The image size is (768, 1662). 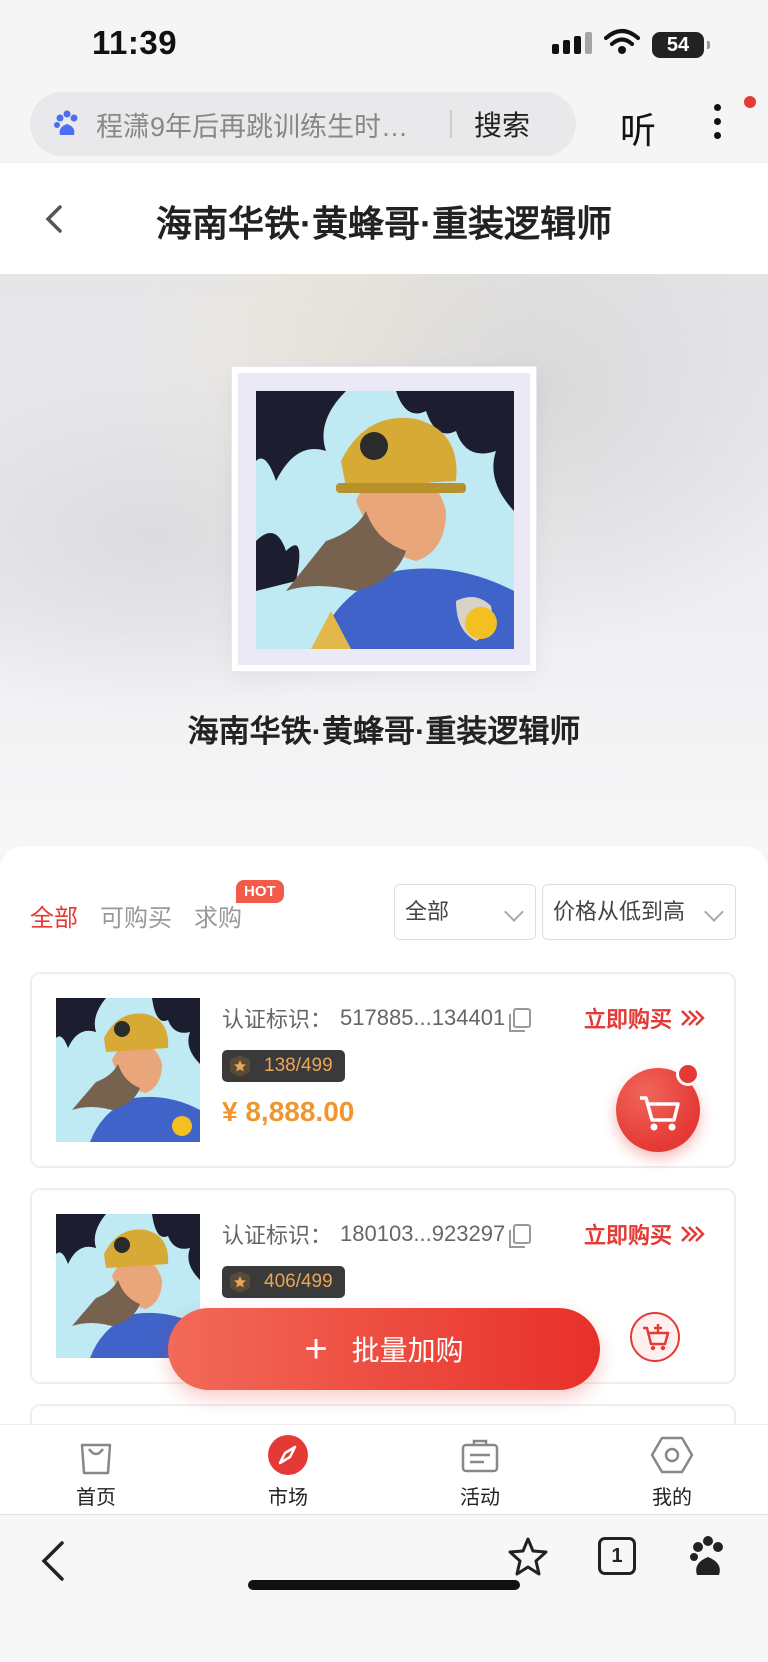 What do you see at coordinates (384, 731) in the screenshot?
I see `collectible-name: 海南华铁·黄蜂哥·重装逻辑师` at bounding box center [384, 731].